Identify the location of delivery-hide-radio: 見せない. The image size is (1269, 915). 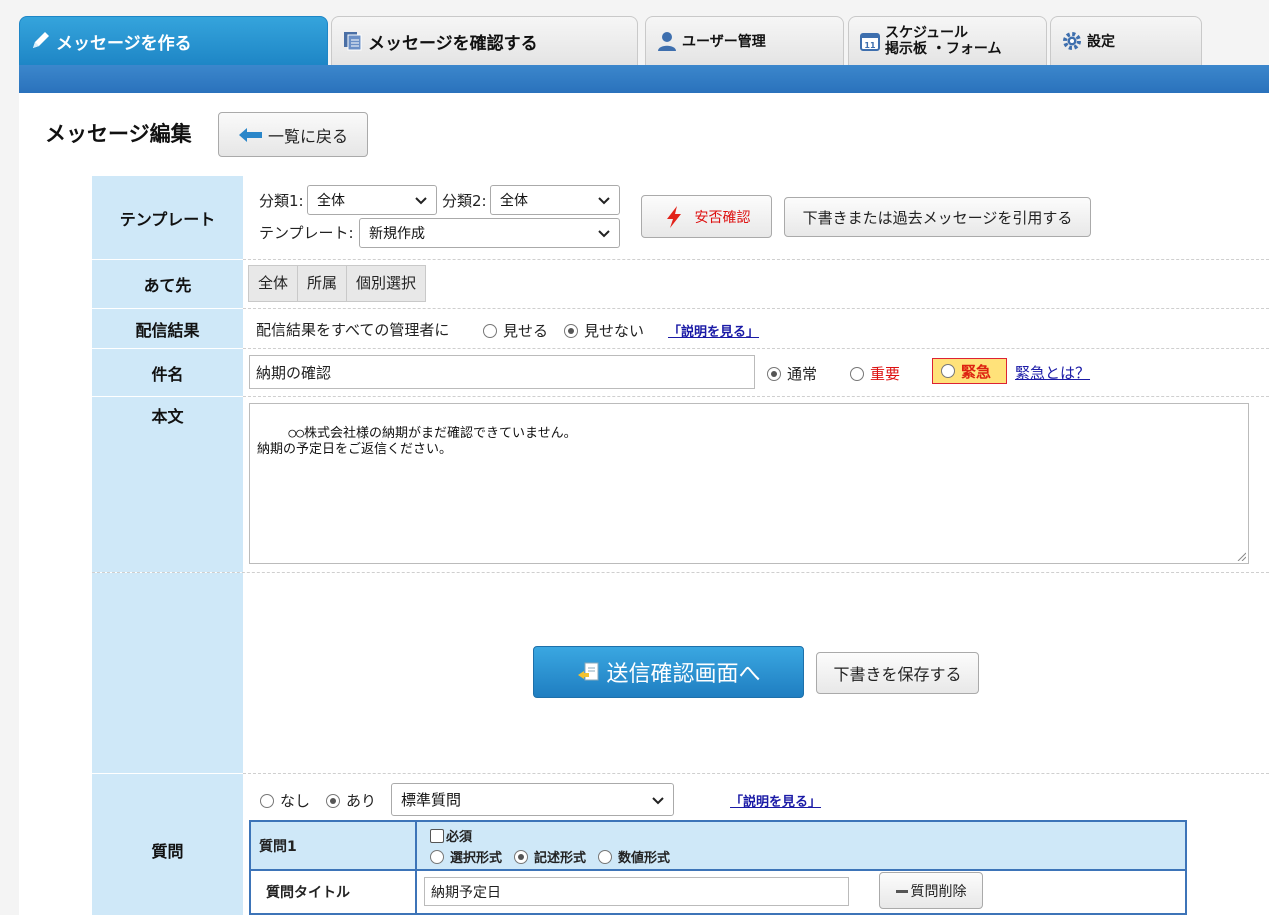
(604, 330).